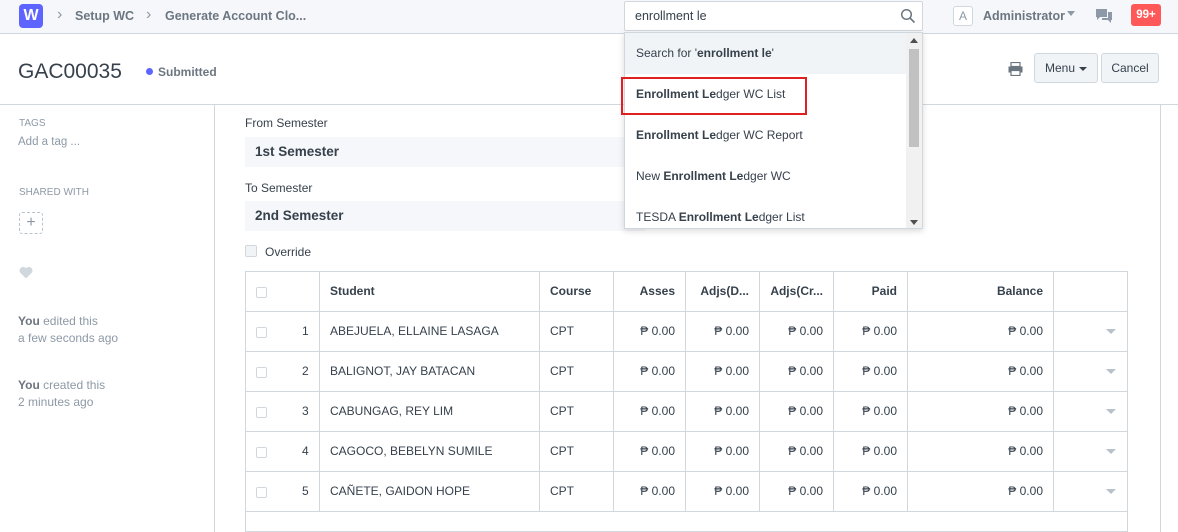 The height and width of the screenshot is (532, 1178). What do you see at coordinates (430, 331) in the screenshot?
I see `student-cell: ABEJUELA, ELLAINE LASAGA` at bounding box center [430, 331].